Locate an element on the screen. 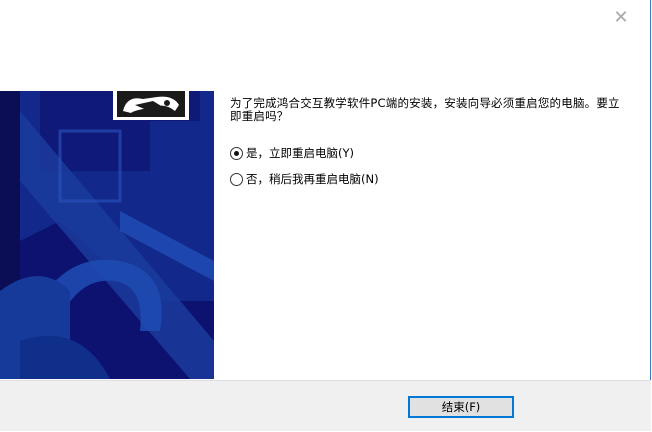  restart-later-option: 否，稍后我再重启电脑(N) is located at coordinates (304, 179).